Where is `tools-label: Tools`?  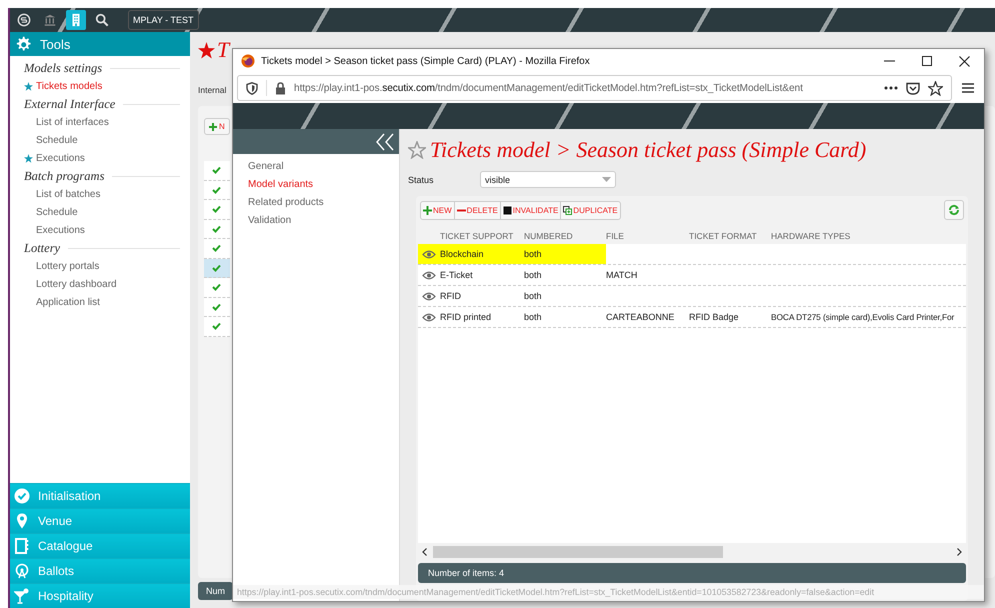
tools-label: Tools is located at coordinates (55, 44).